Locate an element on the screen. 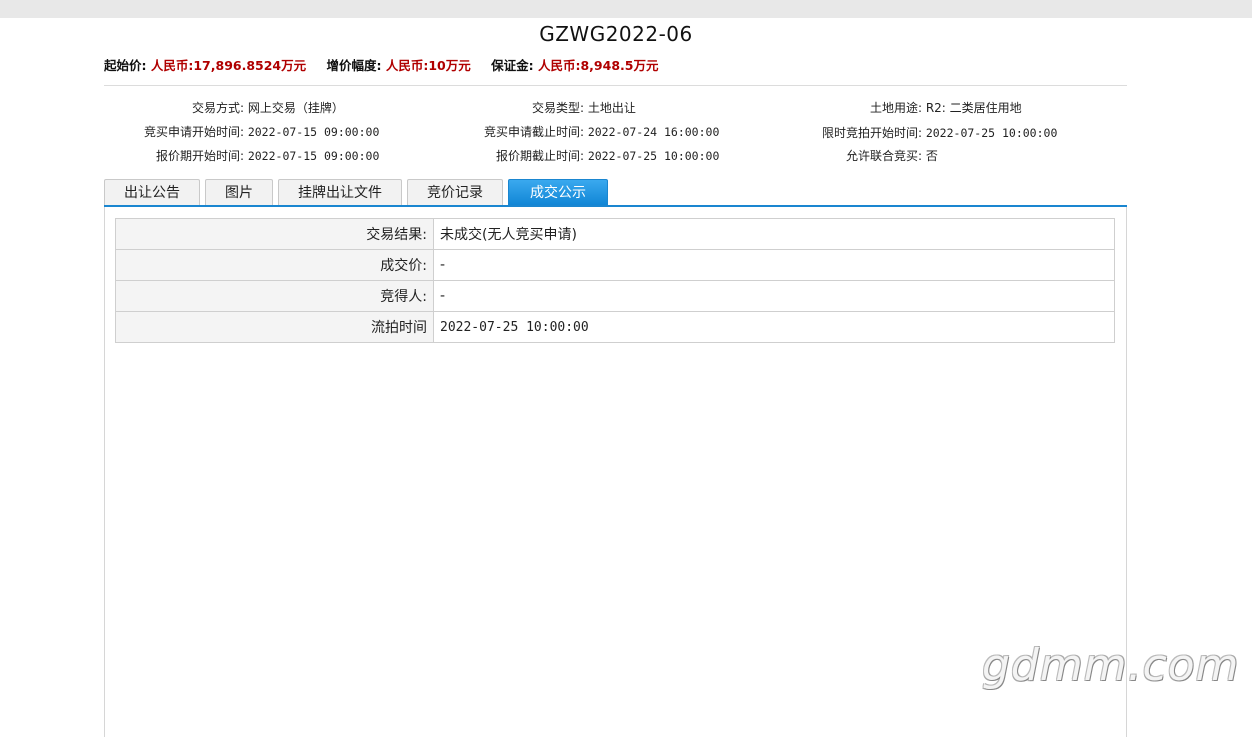  apply-end-label: 竞买申请截止时间: is located at coordinates (533, 132).